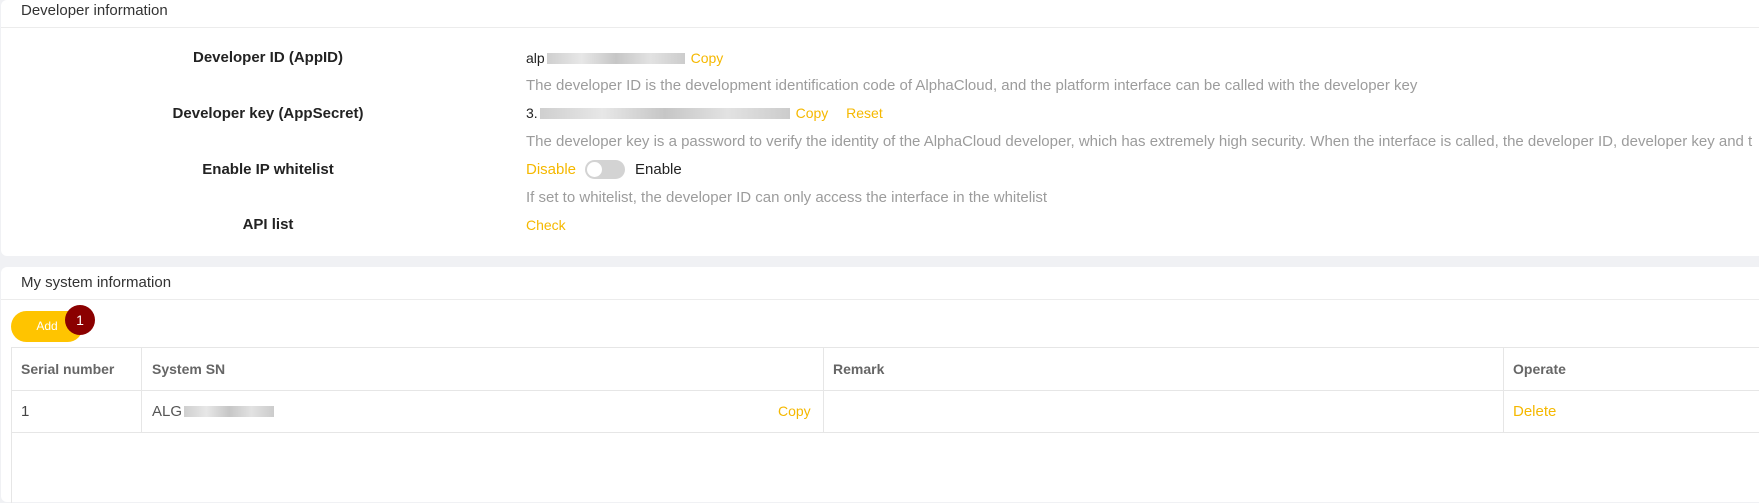  Describe the element at coordinates (267, 57) in the screenshot. I see `appid-label: Developer ID (AppID)` at that location.